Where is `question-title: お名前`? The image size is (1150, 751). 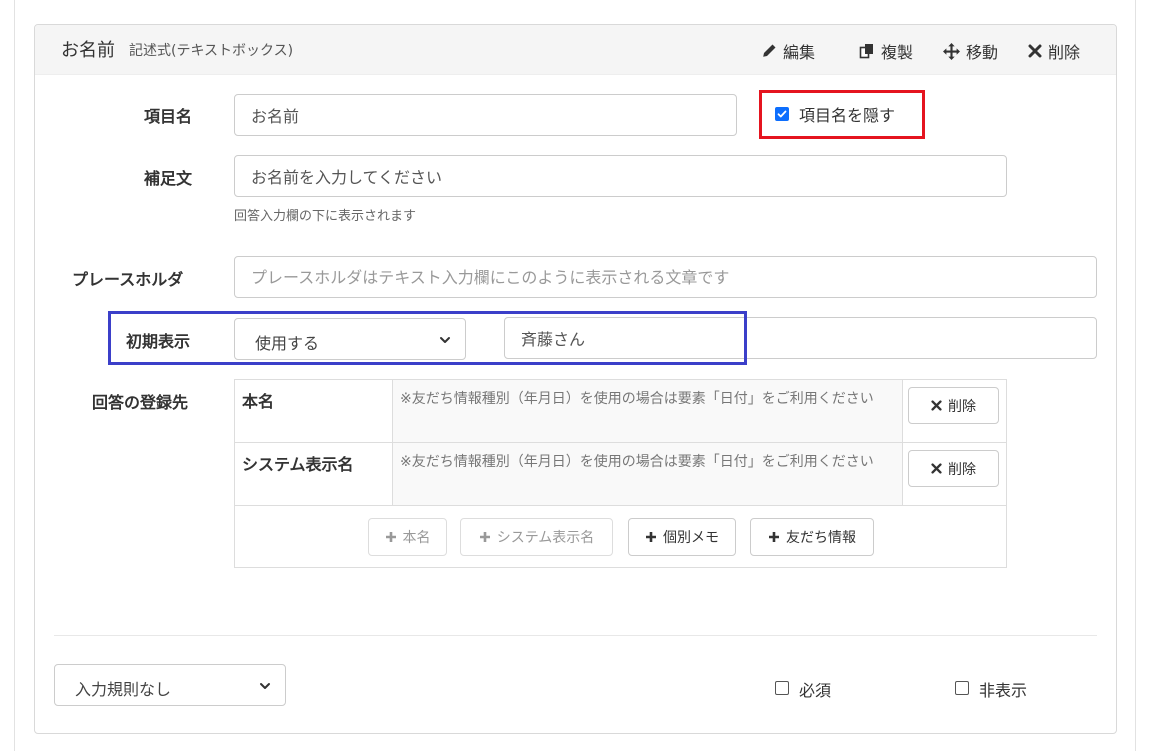
question-title: お名前 is located at coordinates (88, 50).